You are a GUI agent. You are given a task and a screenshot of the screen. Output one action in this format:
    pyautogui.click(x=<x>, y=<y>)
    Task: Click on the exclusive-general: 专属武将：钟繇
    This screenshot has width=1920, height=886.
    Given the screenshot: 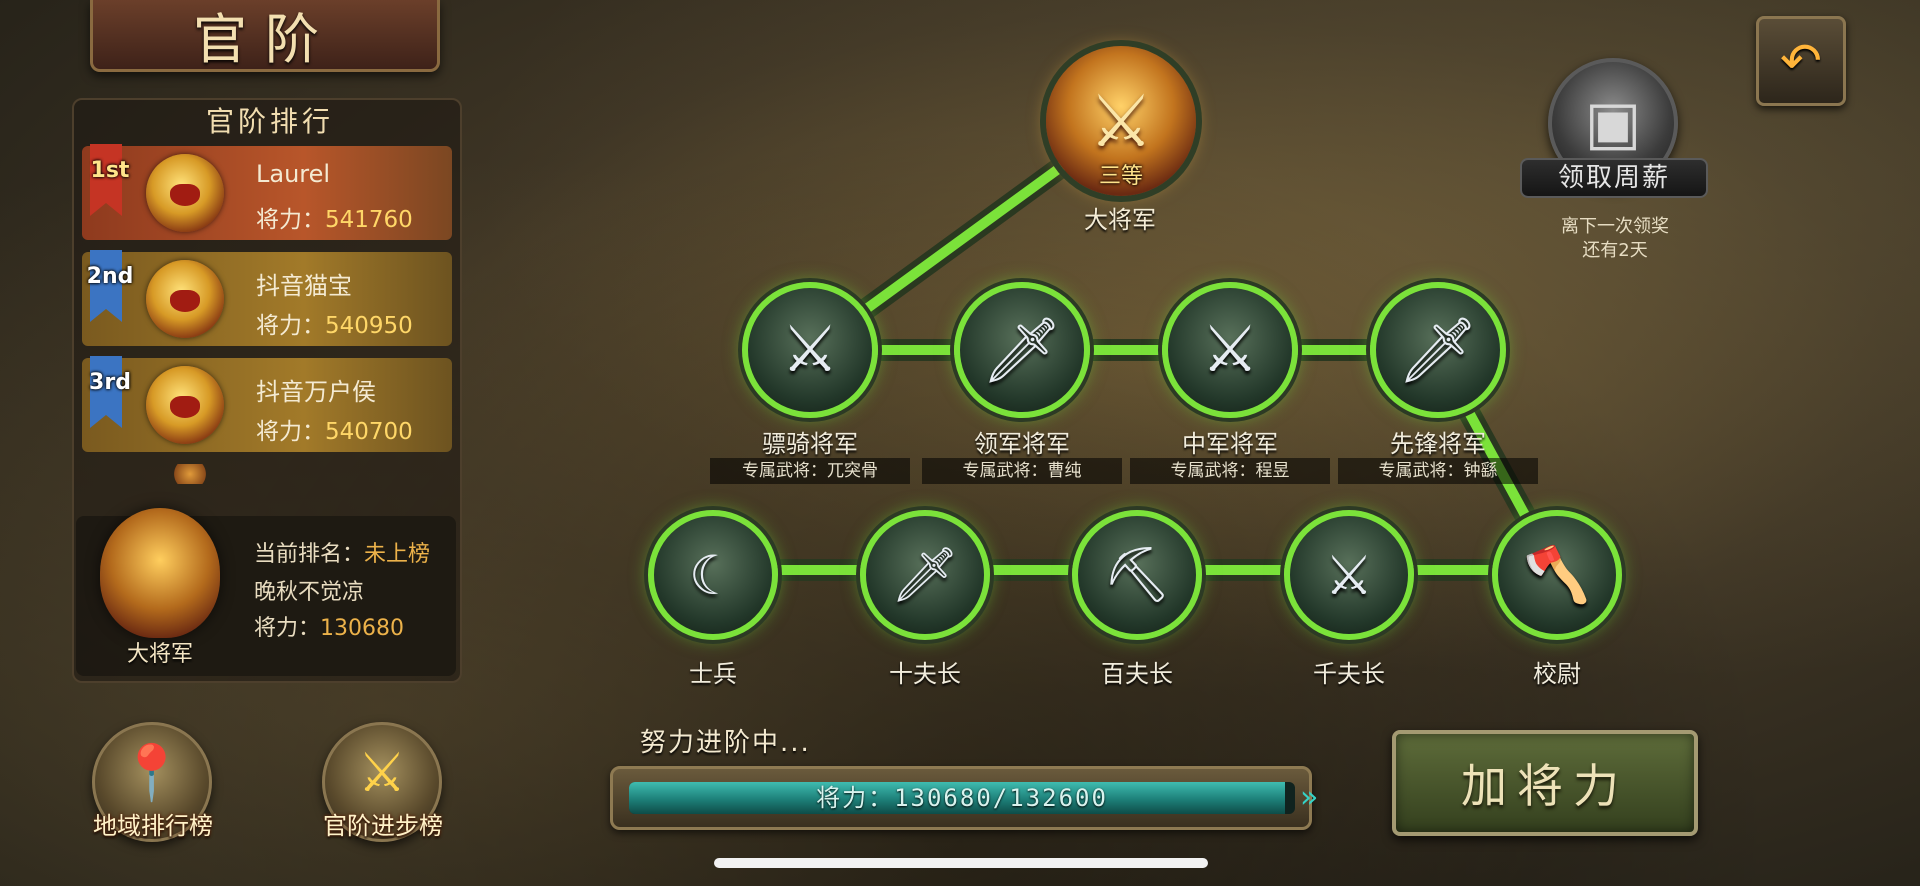 What is the action you would take?
    pyautogui.click(x=1438, y=471)
    